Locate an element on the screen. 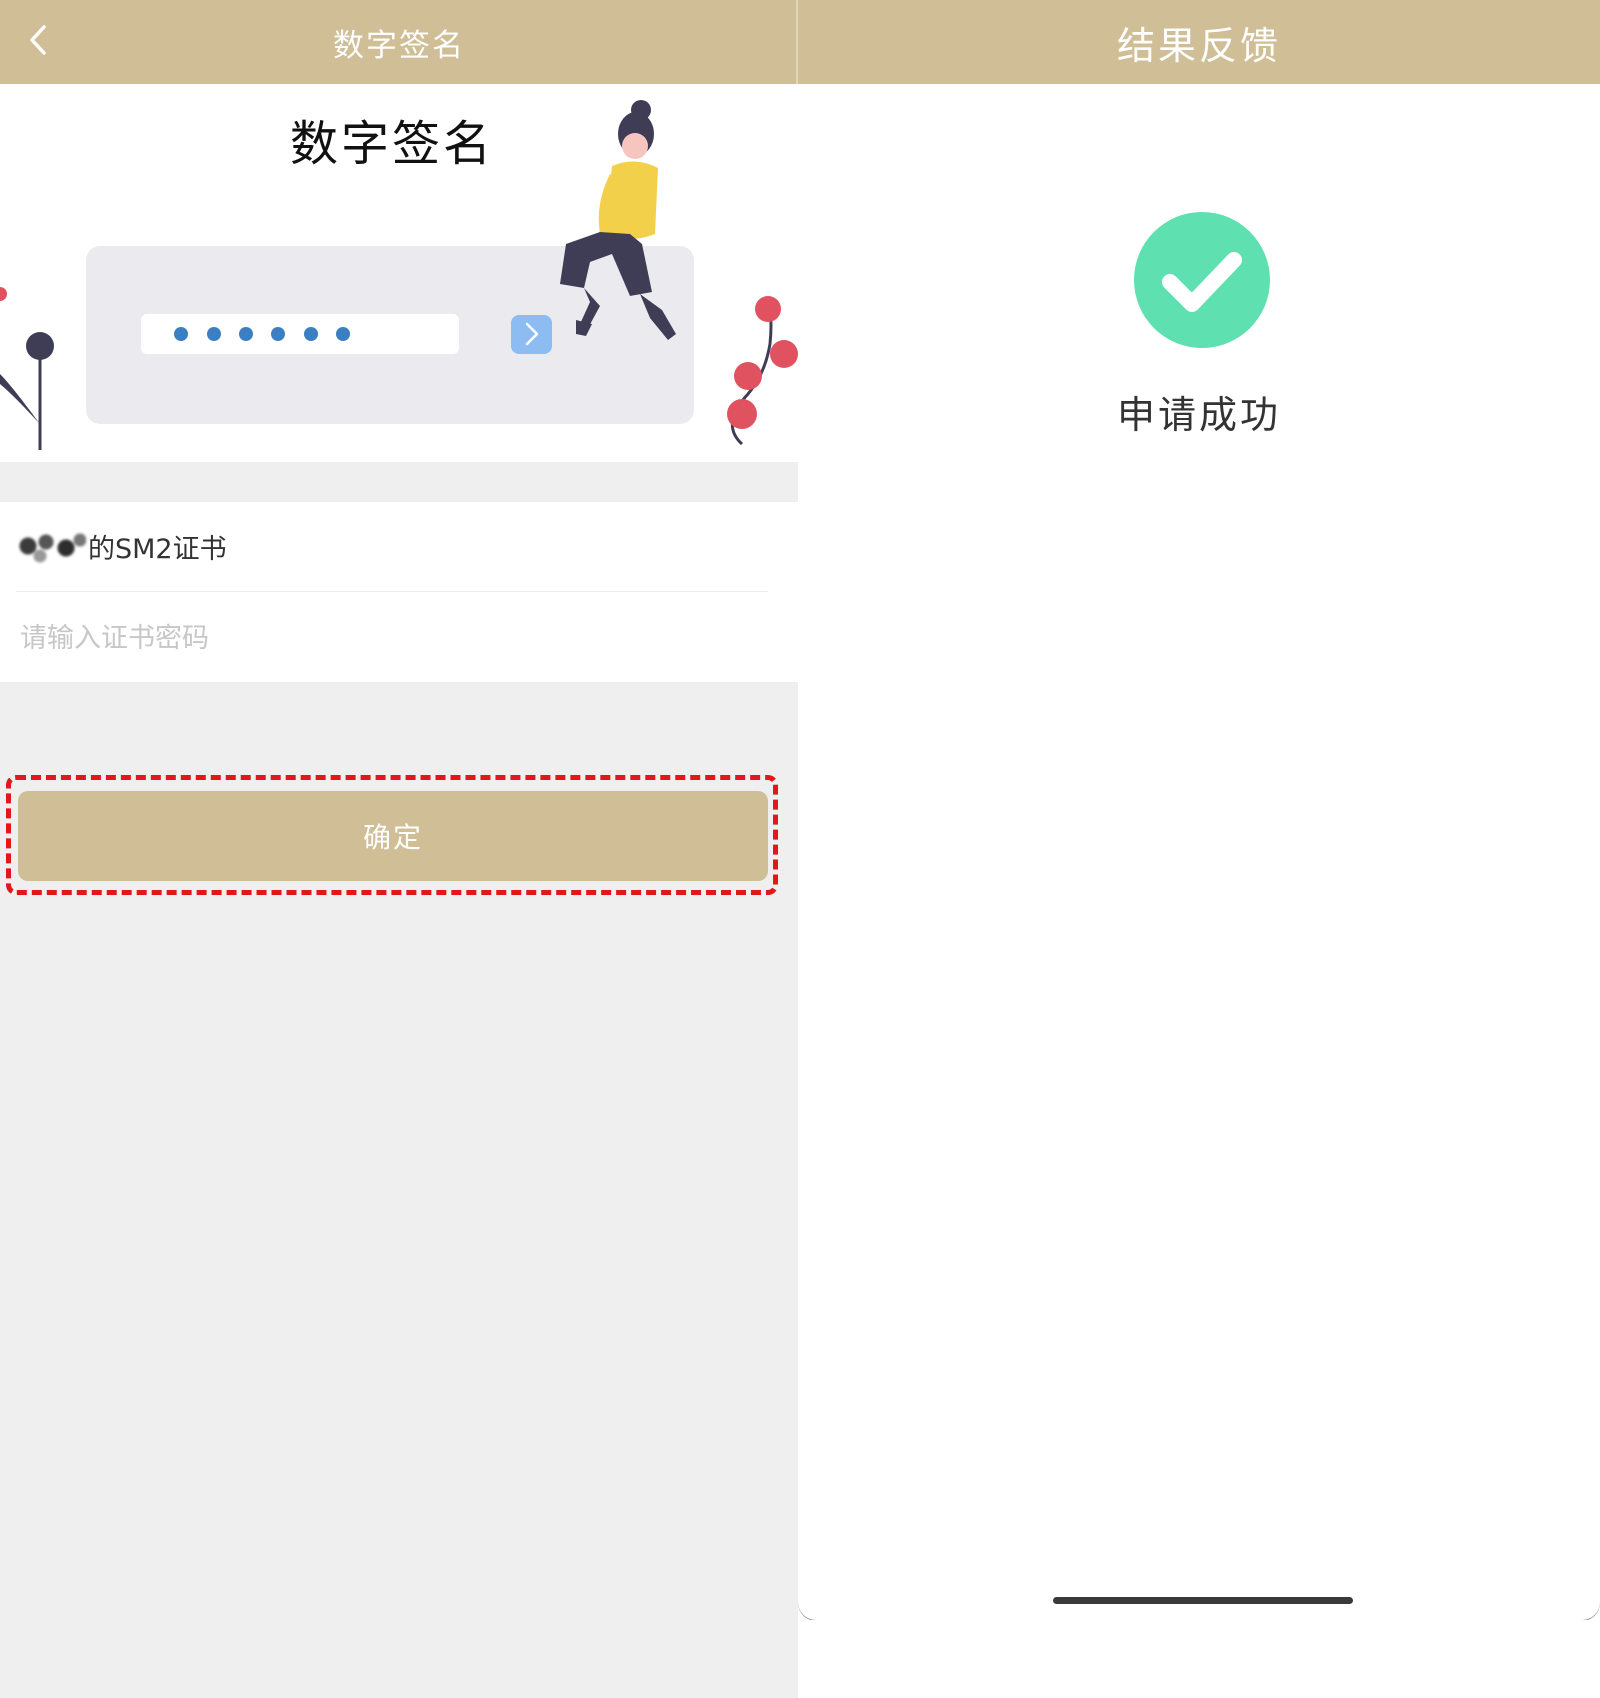  bottom-area is located at coordinates (1199, 1659).